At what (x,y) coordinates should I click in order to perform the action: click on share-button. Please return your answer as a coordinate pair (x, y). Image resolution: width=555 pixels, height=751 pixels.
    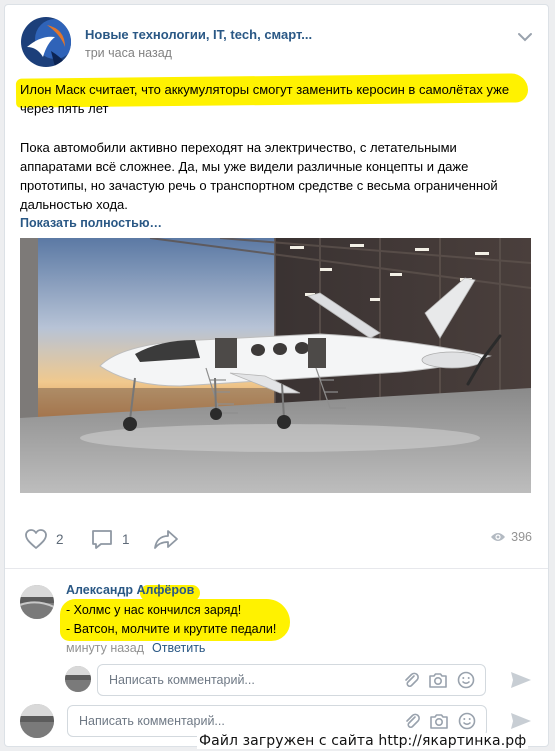
    Looking at the image, I should click on (166, 539).